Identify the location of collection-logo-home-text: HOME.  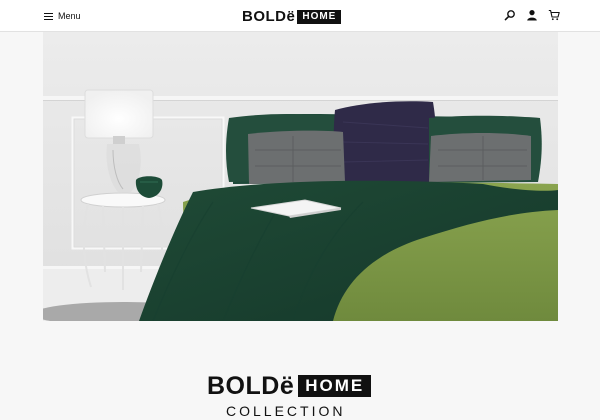
(335, 386).